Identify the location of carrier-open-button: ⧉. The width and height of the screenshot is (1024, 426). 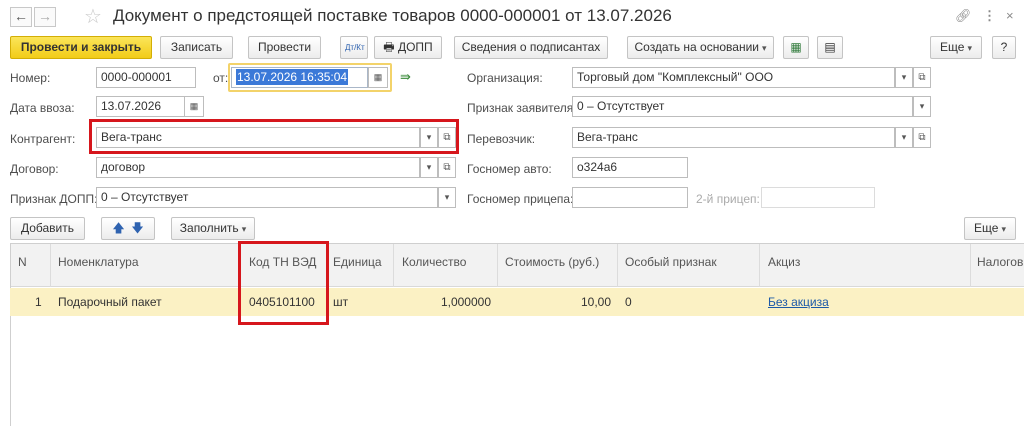
(922, 137).